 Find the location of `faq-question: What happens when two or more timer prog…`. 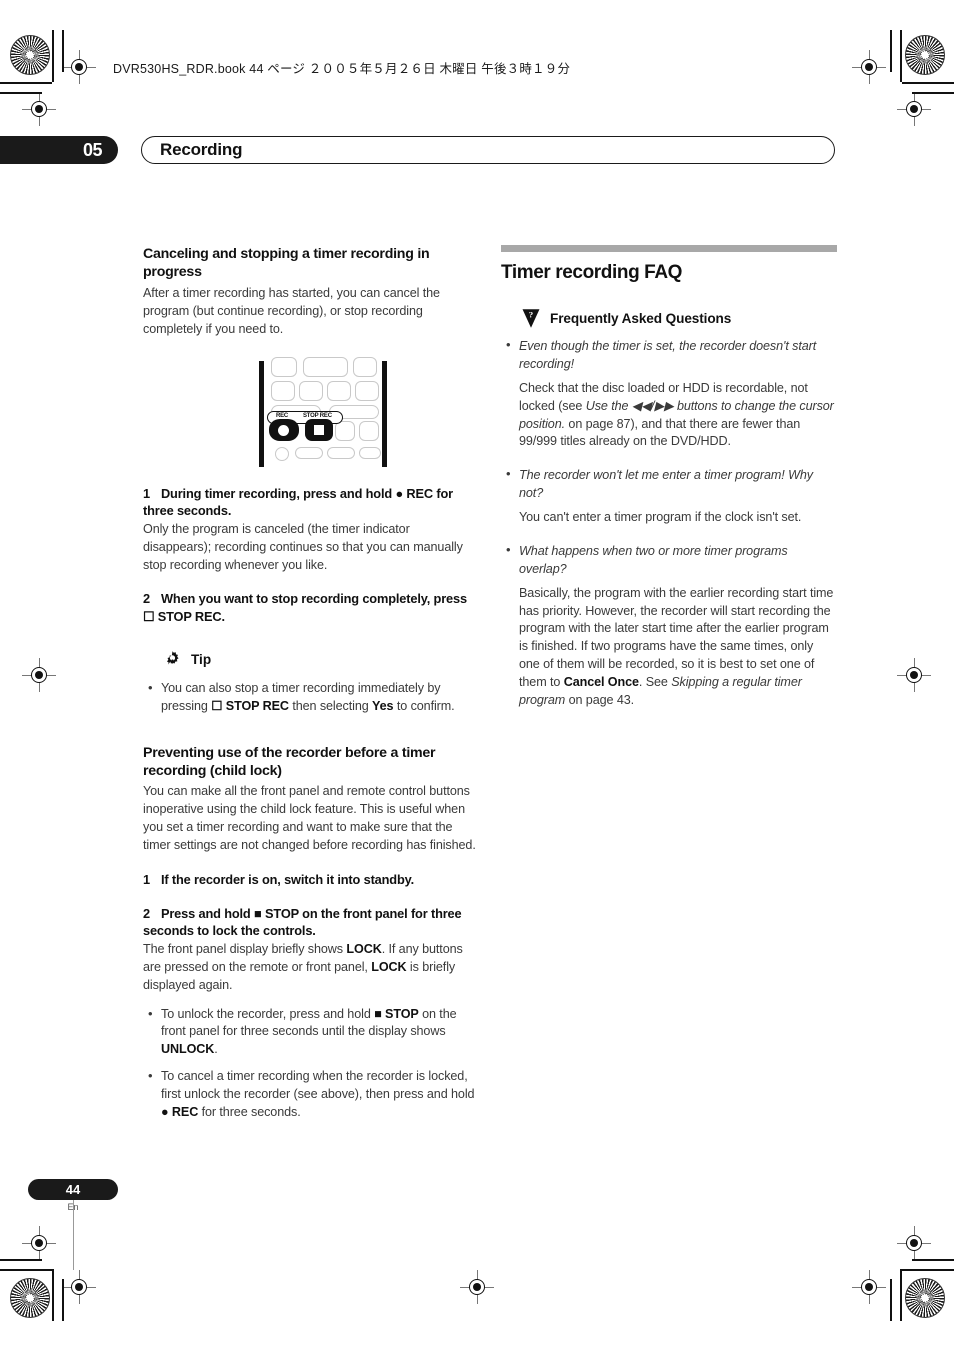

faq-question: What happens when two or more timer prog… is located at coordinates (653, 559).